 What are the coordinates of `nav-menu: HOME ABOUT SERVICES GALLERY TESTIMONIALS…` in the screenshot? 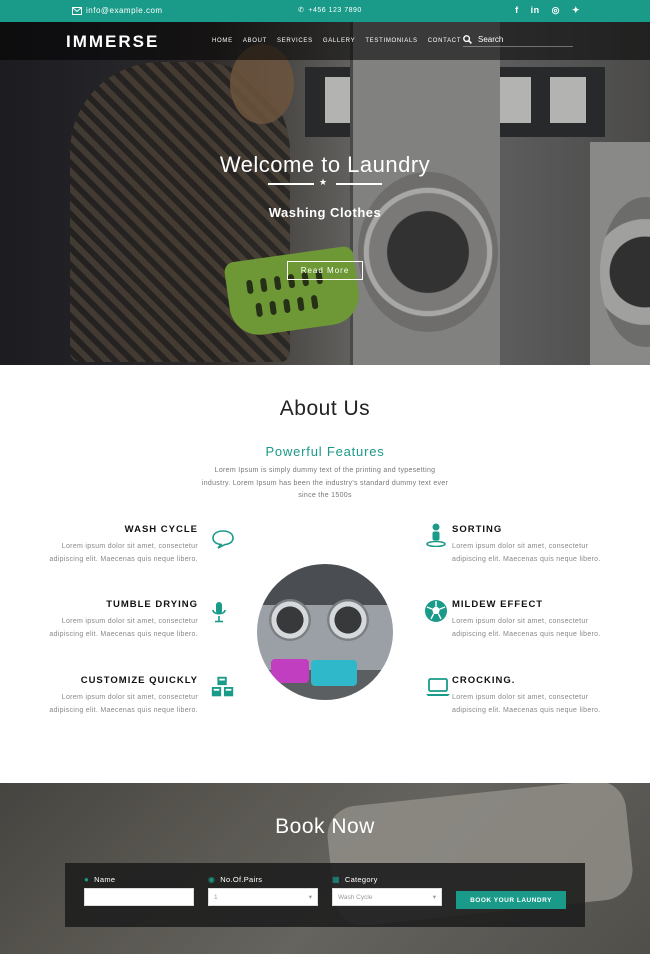 It's located at (336, 41).